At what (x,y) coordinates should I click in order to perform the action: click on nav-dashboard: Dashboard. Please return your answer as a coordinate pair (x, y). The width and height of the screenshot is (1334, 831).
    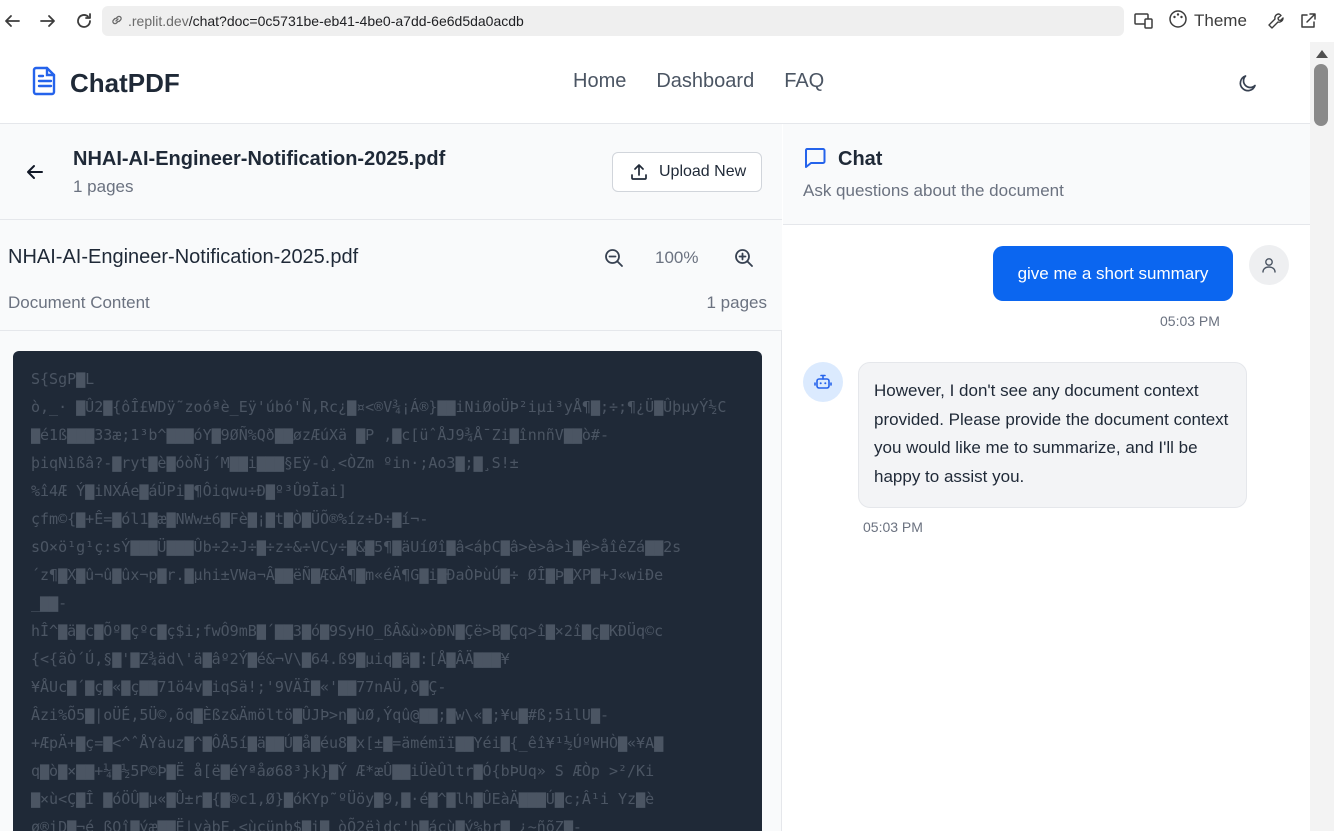
    Looking at the image, I should click on (705, 81).